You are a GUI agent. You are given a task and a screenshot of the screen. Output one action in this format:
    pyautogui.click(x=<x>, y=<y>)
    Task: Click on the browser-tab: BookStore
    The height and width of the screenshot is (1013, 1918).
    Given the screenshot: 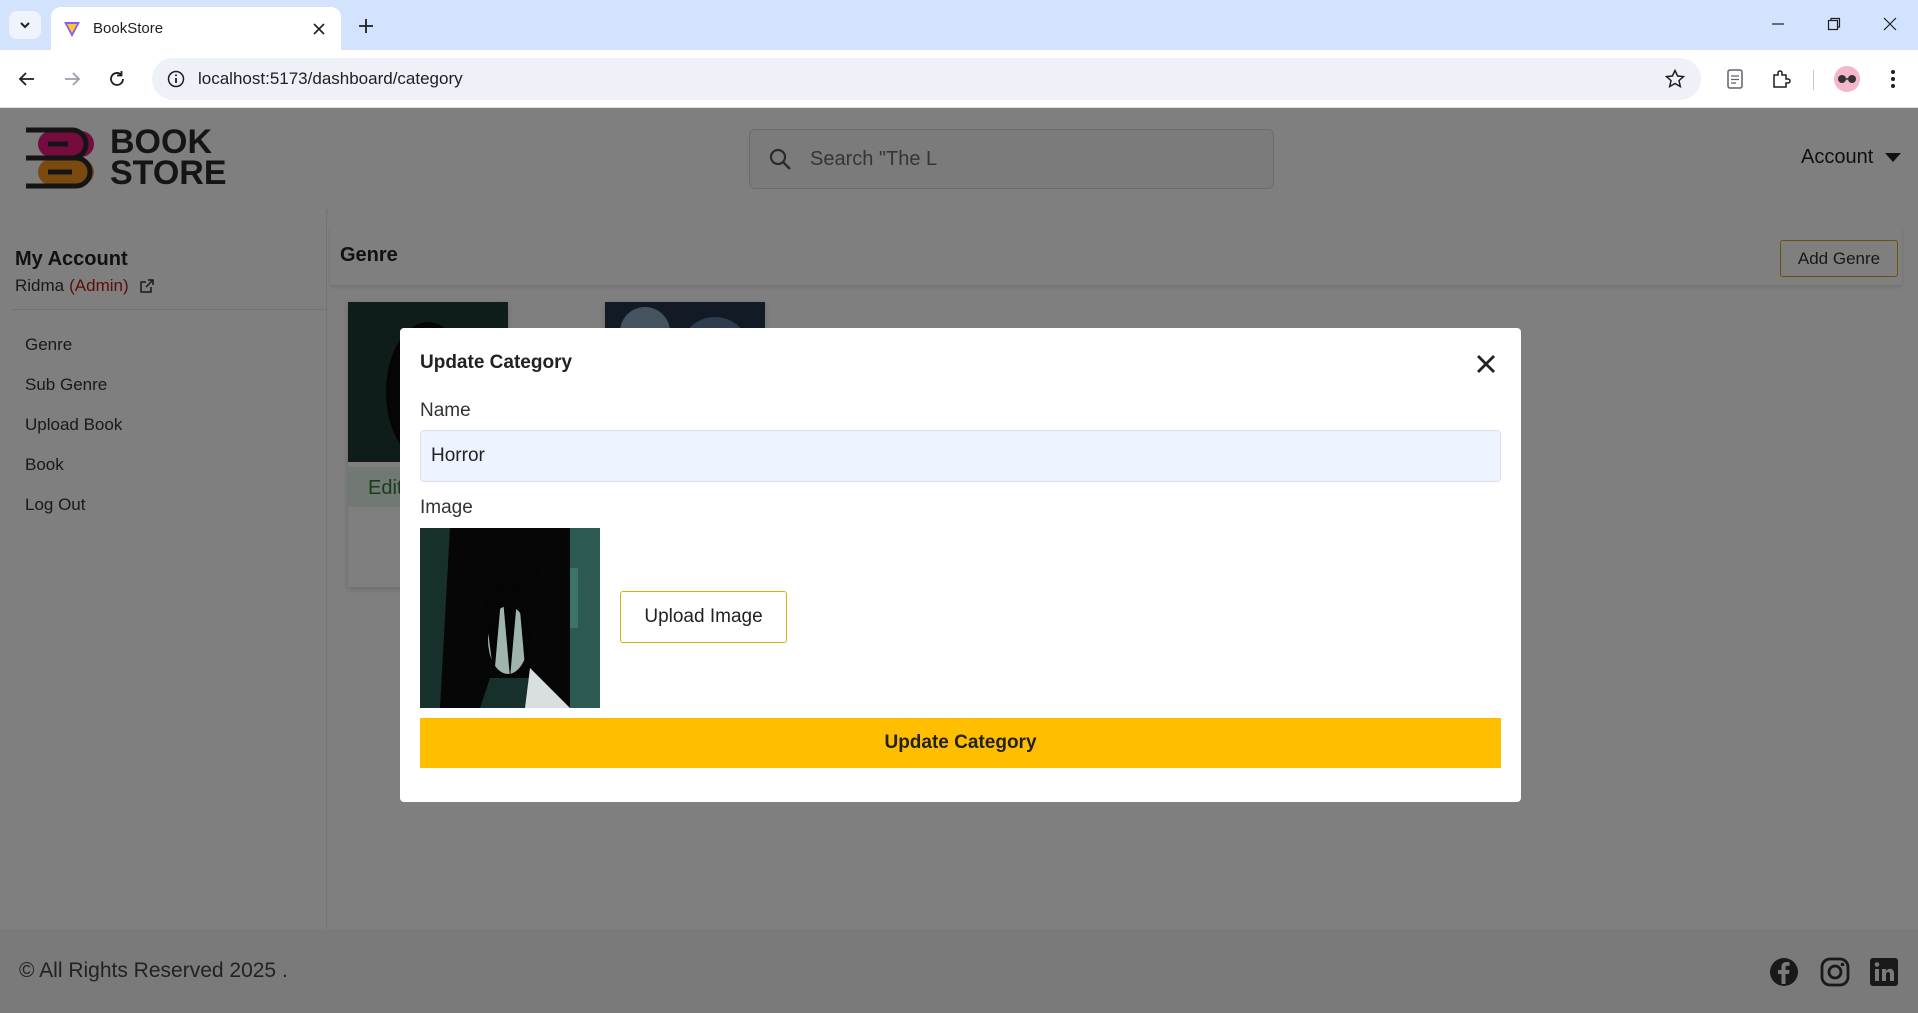 What is the action you would take?
    pyautogui.click(x=196, y=28)
    